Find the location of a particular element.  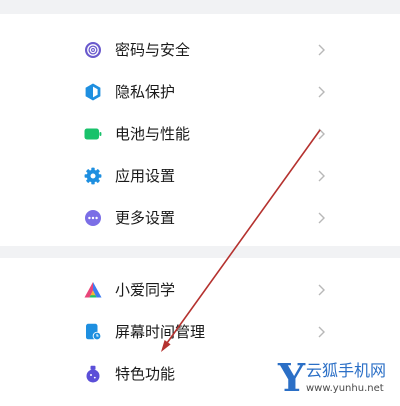

settings-row-label: 特色功能 is located at coordinates (145, 374).